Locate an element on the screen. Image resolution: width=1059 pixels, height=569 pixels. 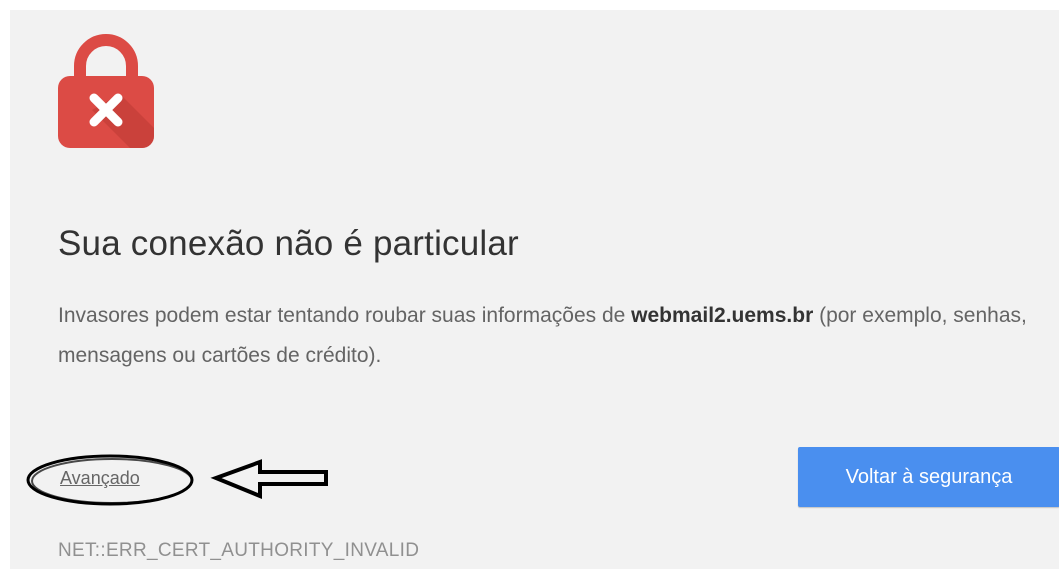
back-to-safety-button: Voltar à segurança is located at coordinates (928, 477).